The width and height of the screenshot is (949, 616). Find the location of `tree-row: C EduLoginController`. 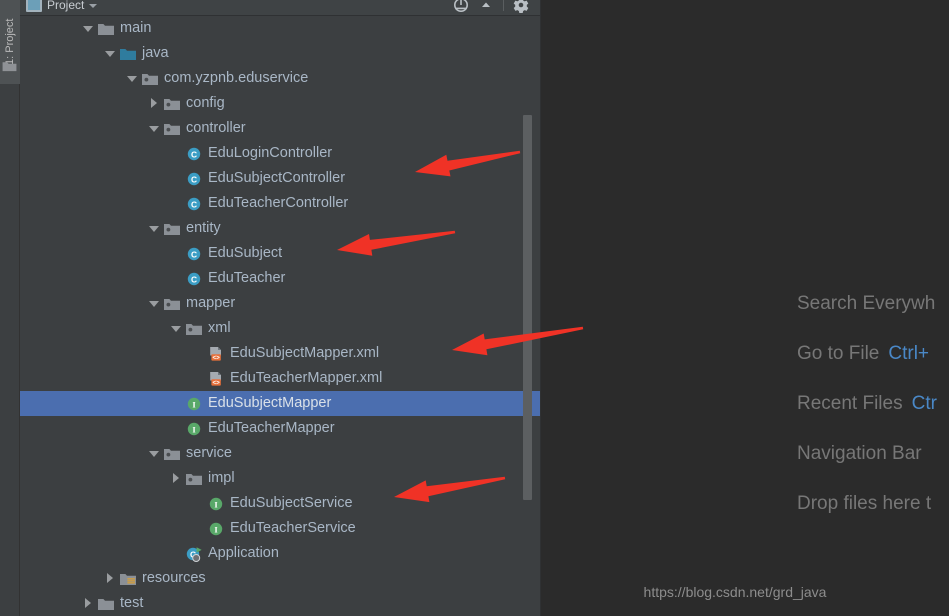

tree-row: C EduLoginController is located at coordinates (280, 153).